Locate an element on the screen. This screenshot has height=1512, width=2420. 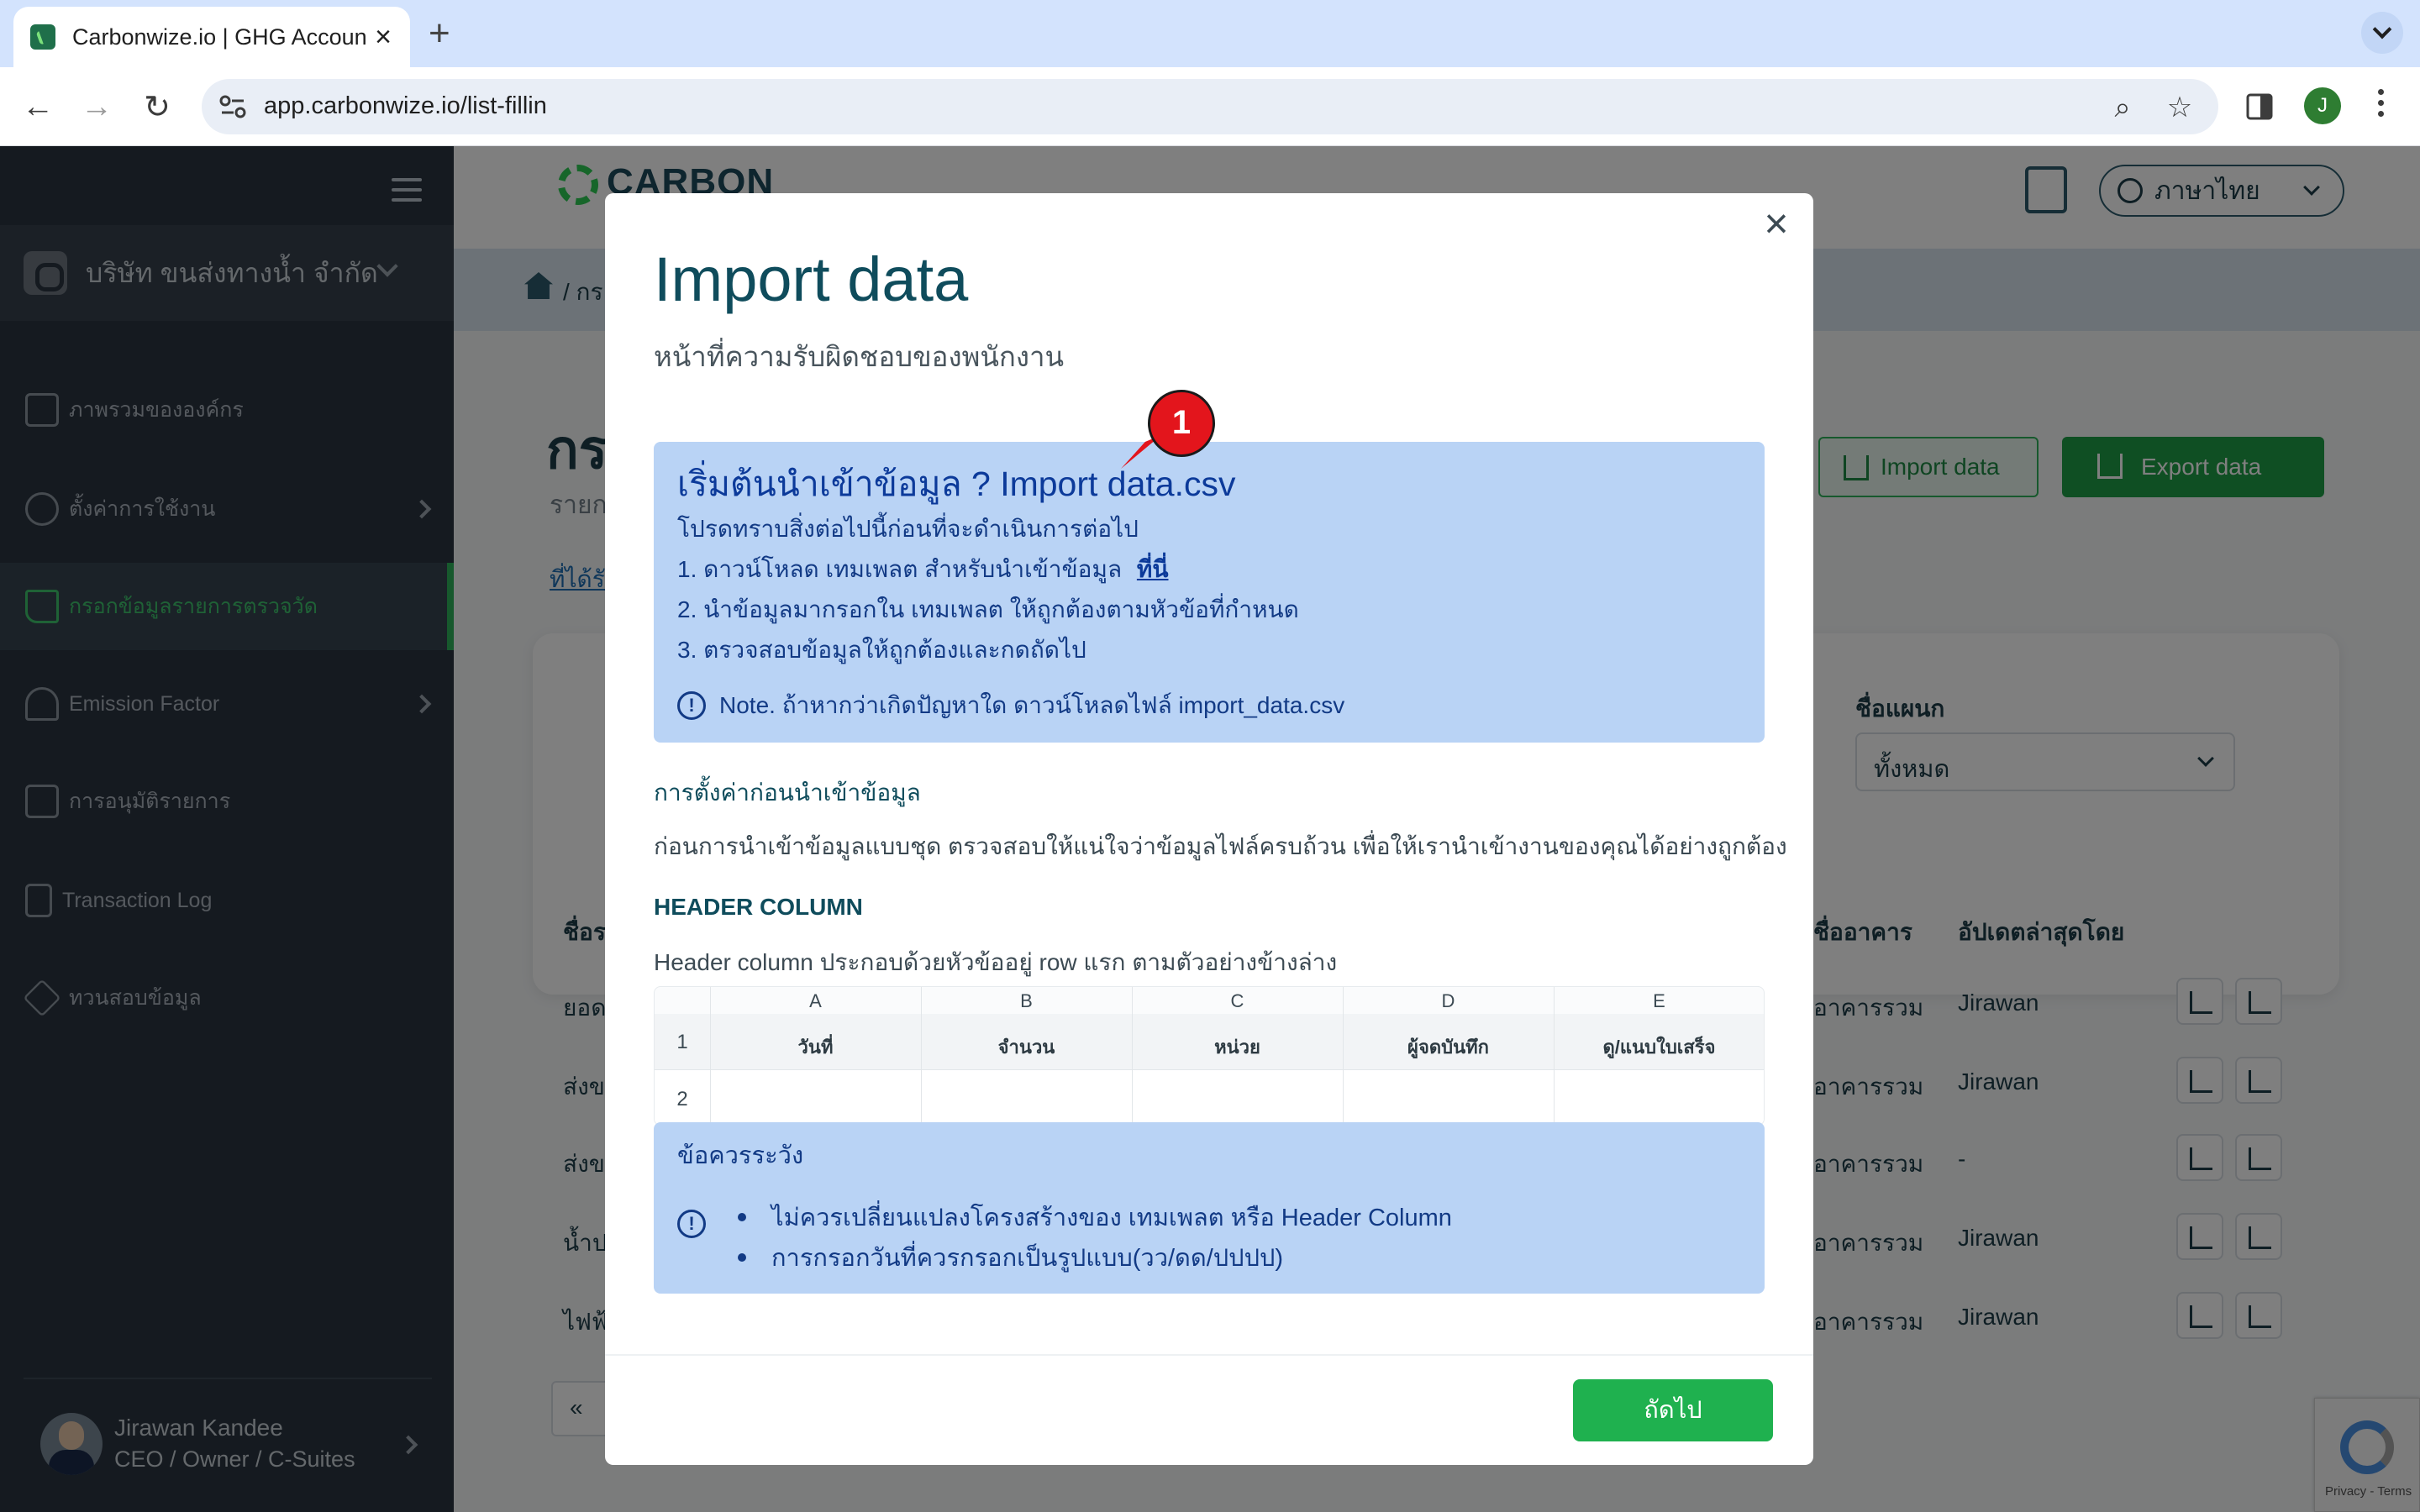
header-column-title: HEADER COLUMN is located at coordinates (758, 907).